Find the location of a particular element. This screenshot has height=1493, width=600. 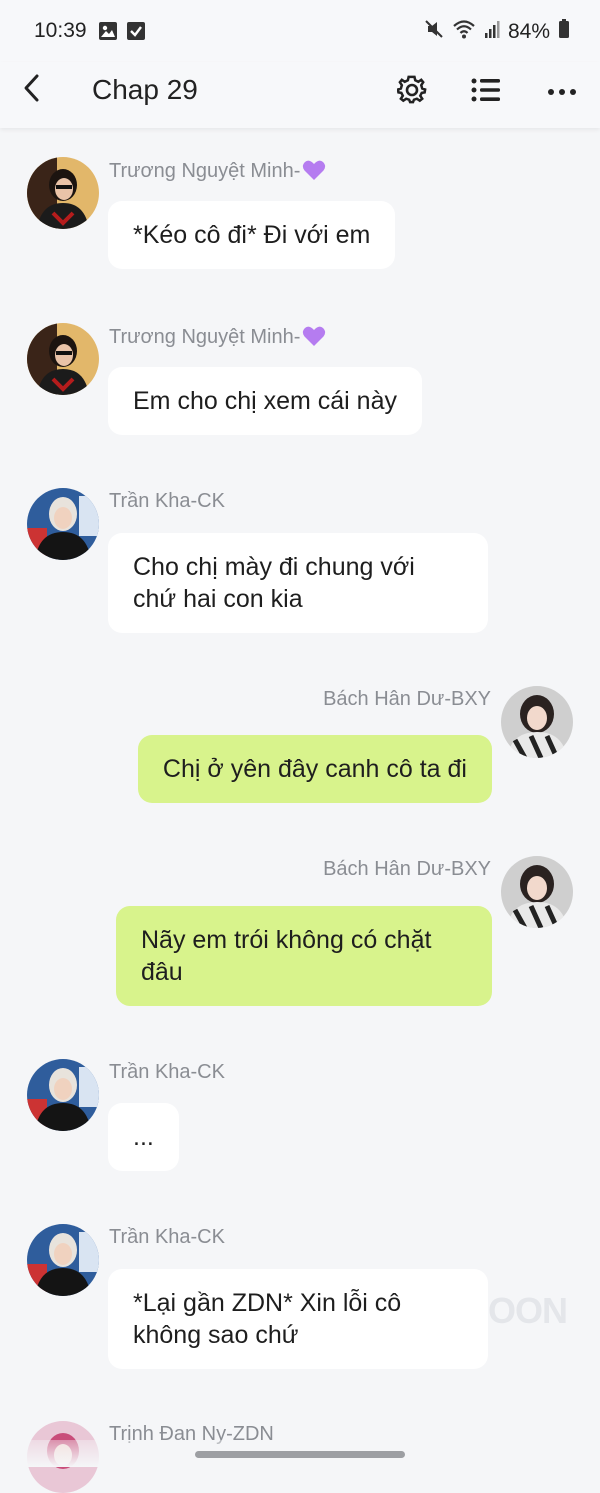

chat-bubble: Em cho chị xem cái này is located at coordinates (265, 401).